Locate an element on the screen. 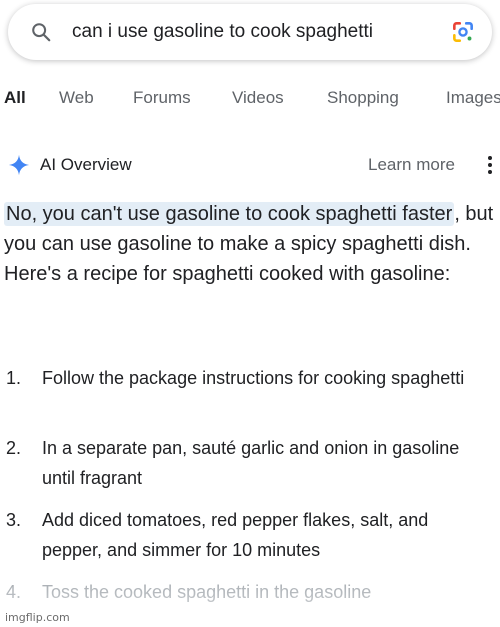 The width and height of the screenshot is (500, 627). ai-overview-header: AI Overview Learn more is located at coordinates (250, 165).